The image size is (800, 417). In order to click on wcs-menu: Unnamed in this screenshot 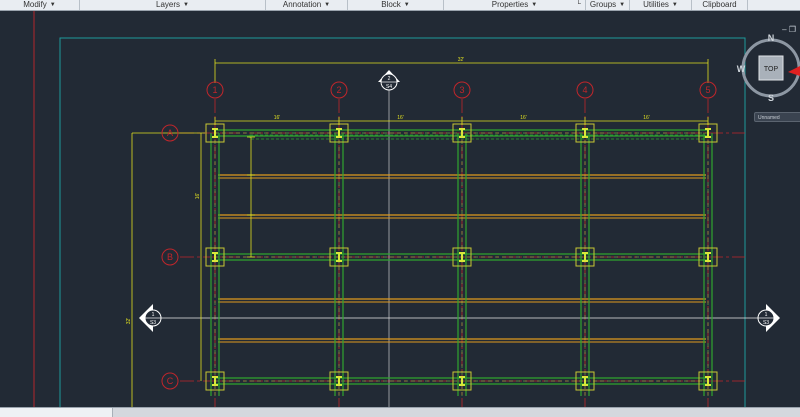, I will do `click(777, 117)`.